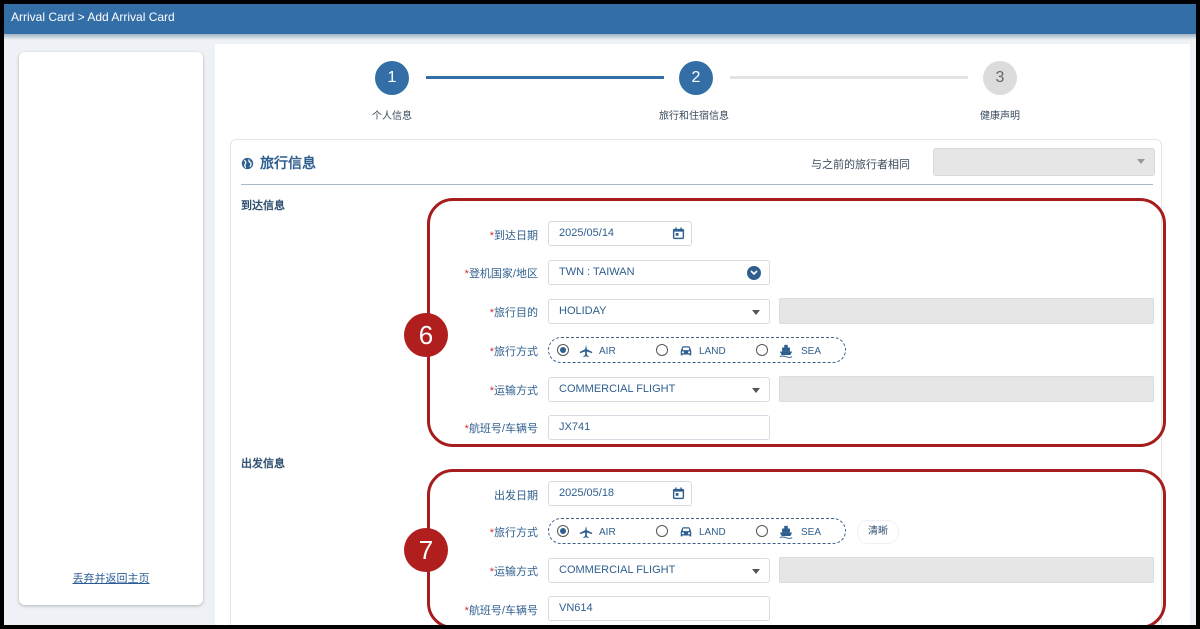 This screenshot has height=629, width=1200. I want to click on step-3-label: 健康声明, so click(1000, 116).